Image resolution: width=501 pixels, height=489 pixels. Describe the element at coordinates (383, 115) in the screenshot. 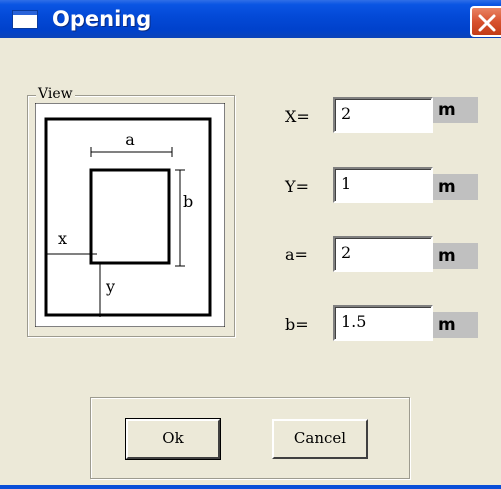

I see `x-input: 2` at that location.